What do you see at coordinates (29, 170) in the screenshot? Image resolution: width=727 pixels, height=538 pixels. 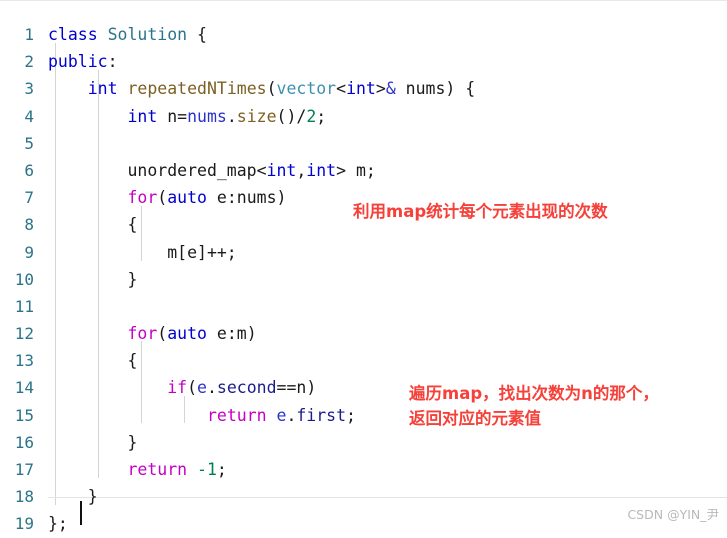 I see `line-number: 6` at bounding box center [29, 170].